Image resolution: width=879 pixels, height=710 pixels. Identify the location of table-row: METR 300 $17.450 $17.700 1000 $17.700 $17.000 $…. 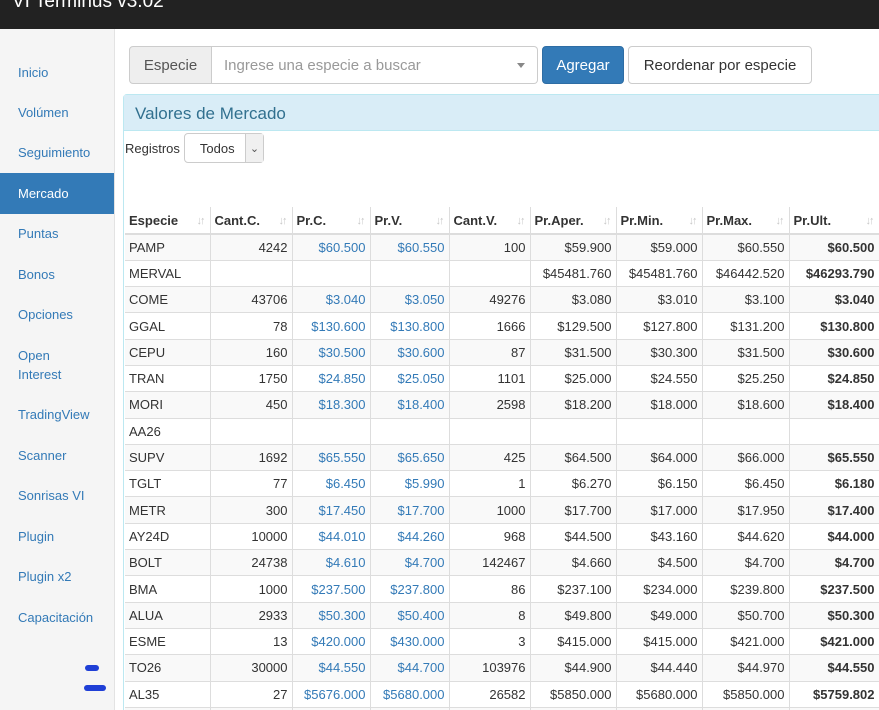
(502, 510).